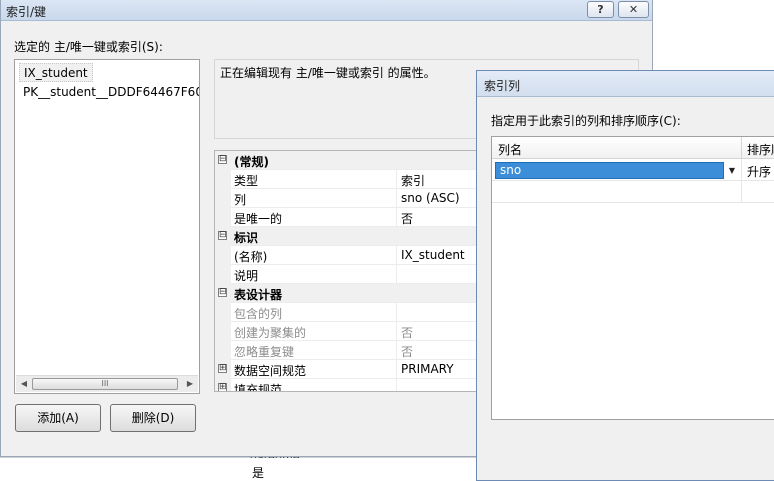 The image size is (774, 481). I want to click on property-row: (名称) IX_student, so click(346, 255).